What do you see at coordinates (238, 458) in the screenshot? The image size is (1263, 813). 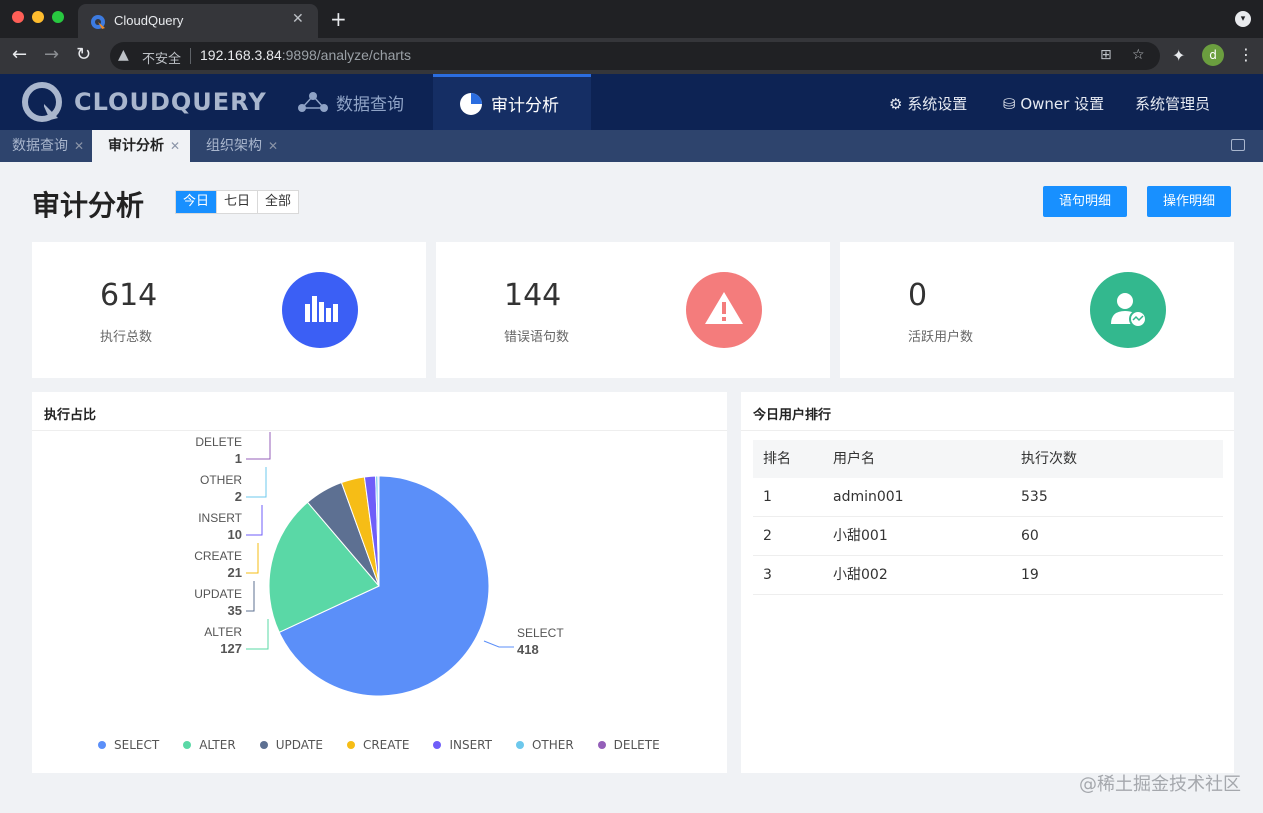 I see `pie-value-delete: 1` at bounding box center [238, 458].